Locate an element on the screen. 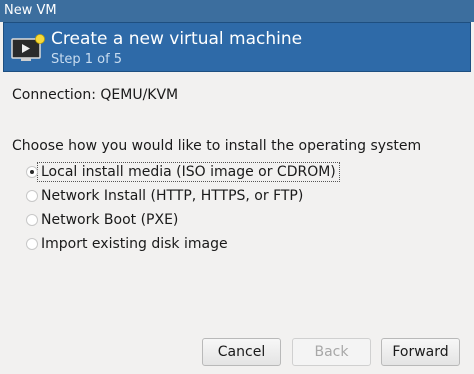 This screenshot has height=374, width=474. wizard-header: Create a new virtual machine Step 1 of 5 is located at coordinates (237, 47).